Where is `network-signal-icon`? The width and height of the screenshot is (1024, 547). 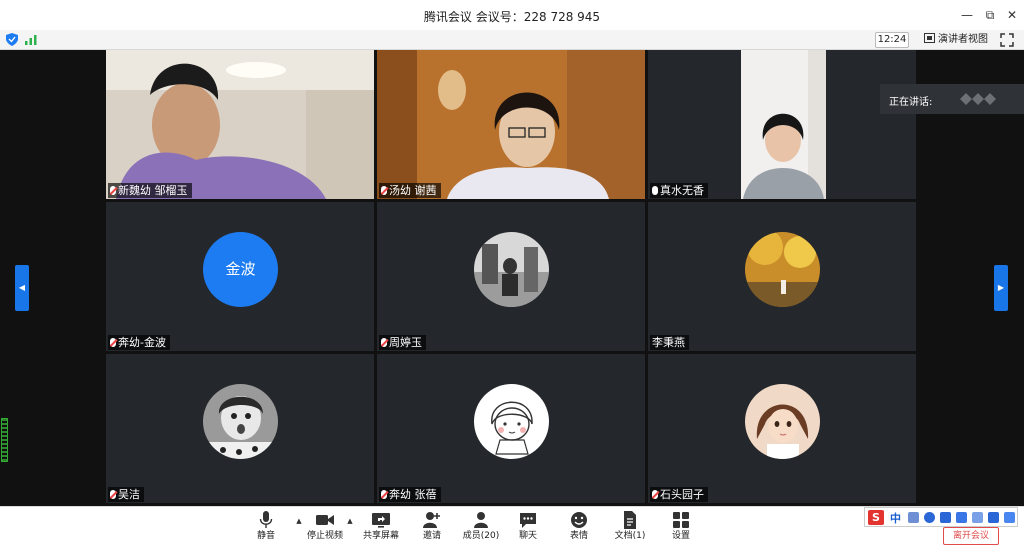
network-signal-icon is located at coordinates (31, 40).